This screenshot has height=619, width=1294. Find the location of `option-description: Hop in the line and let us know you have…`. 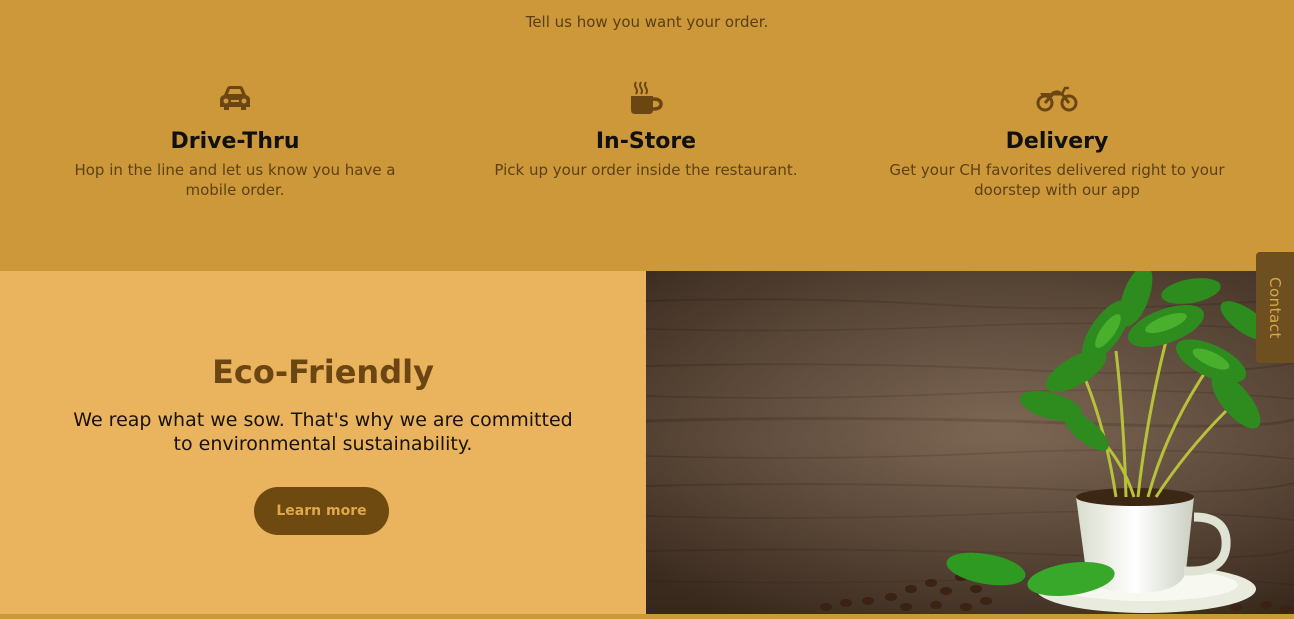

option-description: Hop in the line and let us know you have… is located at coordinates (235, 180).